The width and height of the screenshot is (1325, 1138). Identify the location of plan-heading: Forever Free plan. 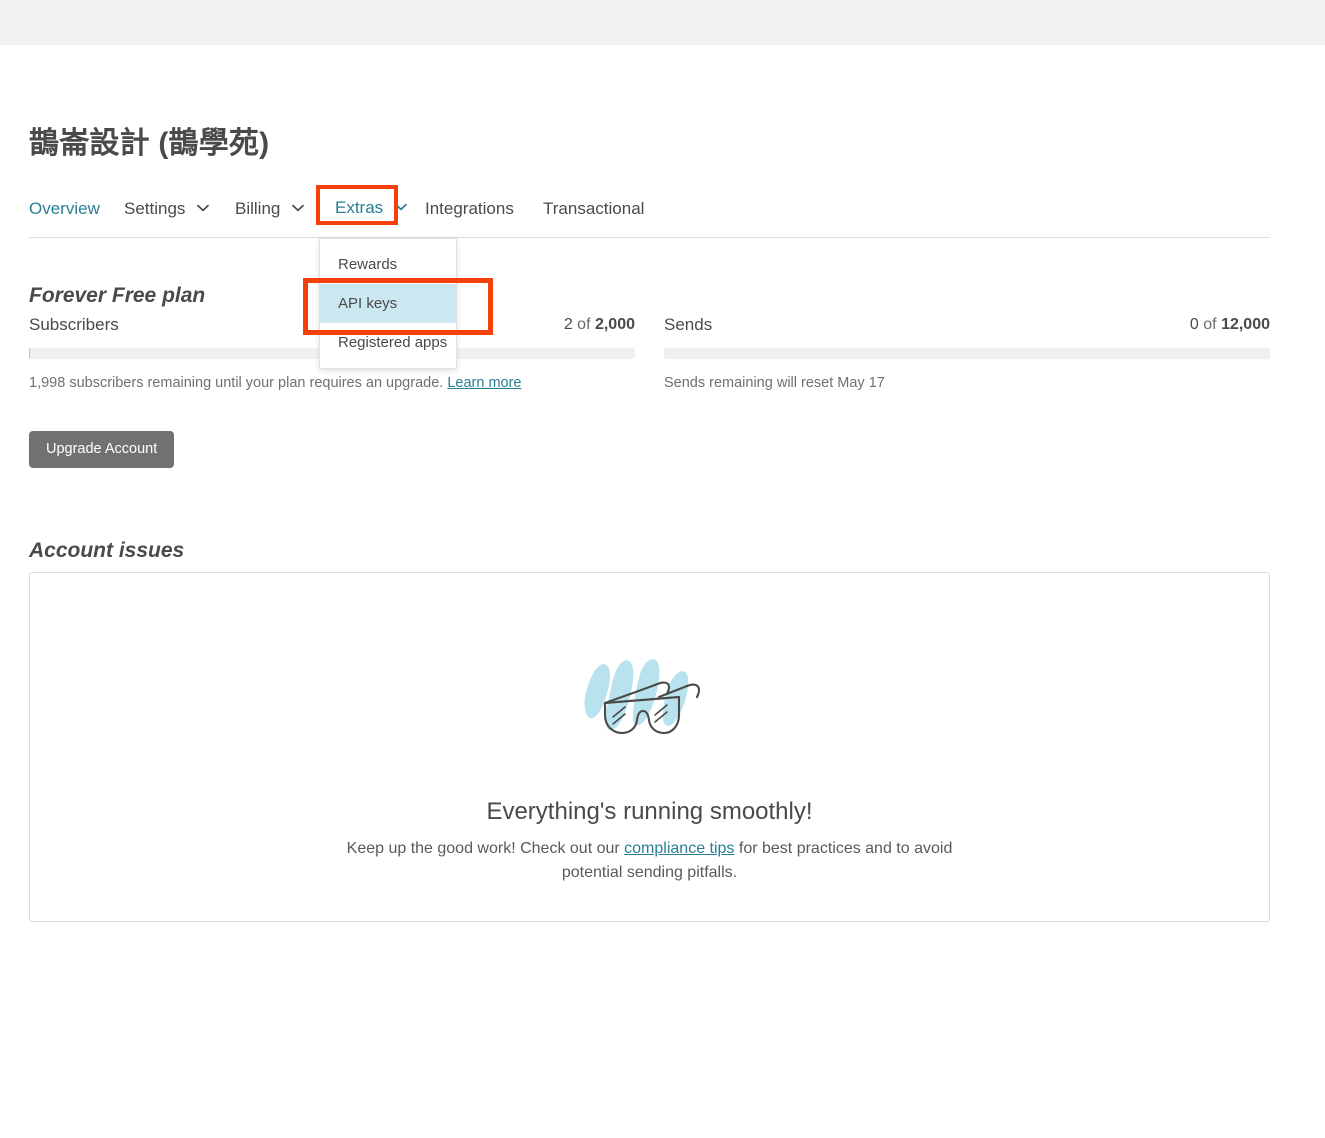
(117, 296).